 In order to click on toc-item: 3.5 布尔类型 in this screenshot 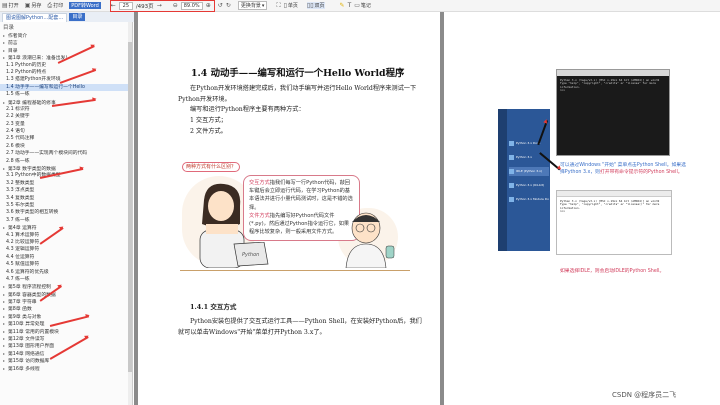, I will do `click(66, 205)`.